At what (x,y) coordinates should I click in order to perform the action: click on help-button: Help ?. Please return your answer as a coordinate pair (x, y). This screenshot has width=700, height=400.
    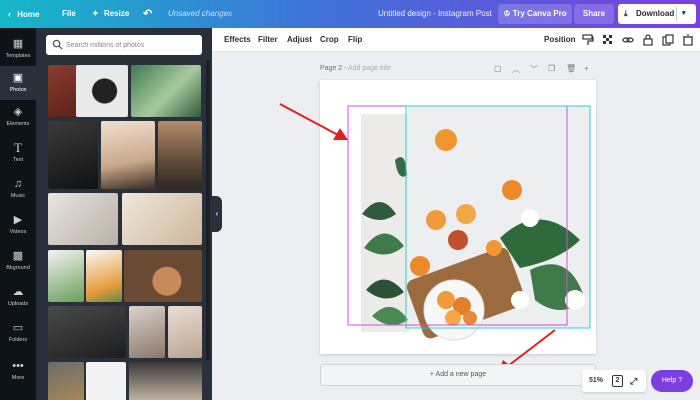
    Looking at the image, I should click on (672, 381).